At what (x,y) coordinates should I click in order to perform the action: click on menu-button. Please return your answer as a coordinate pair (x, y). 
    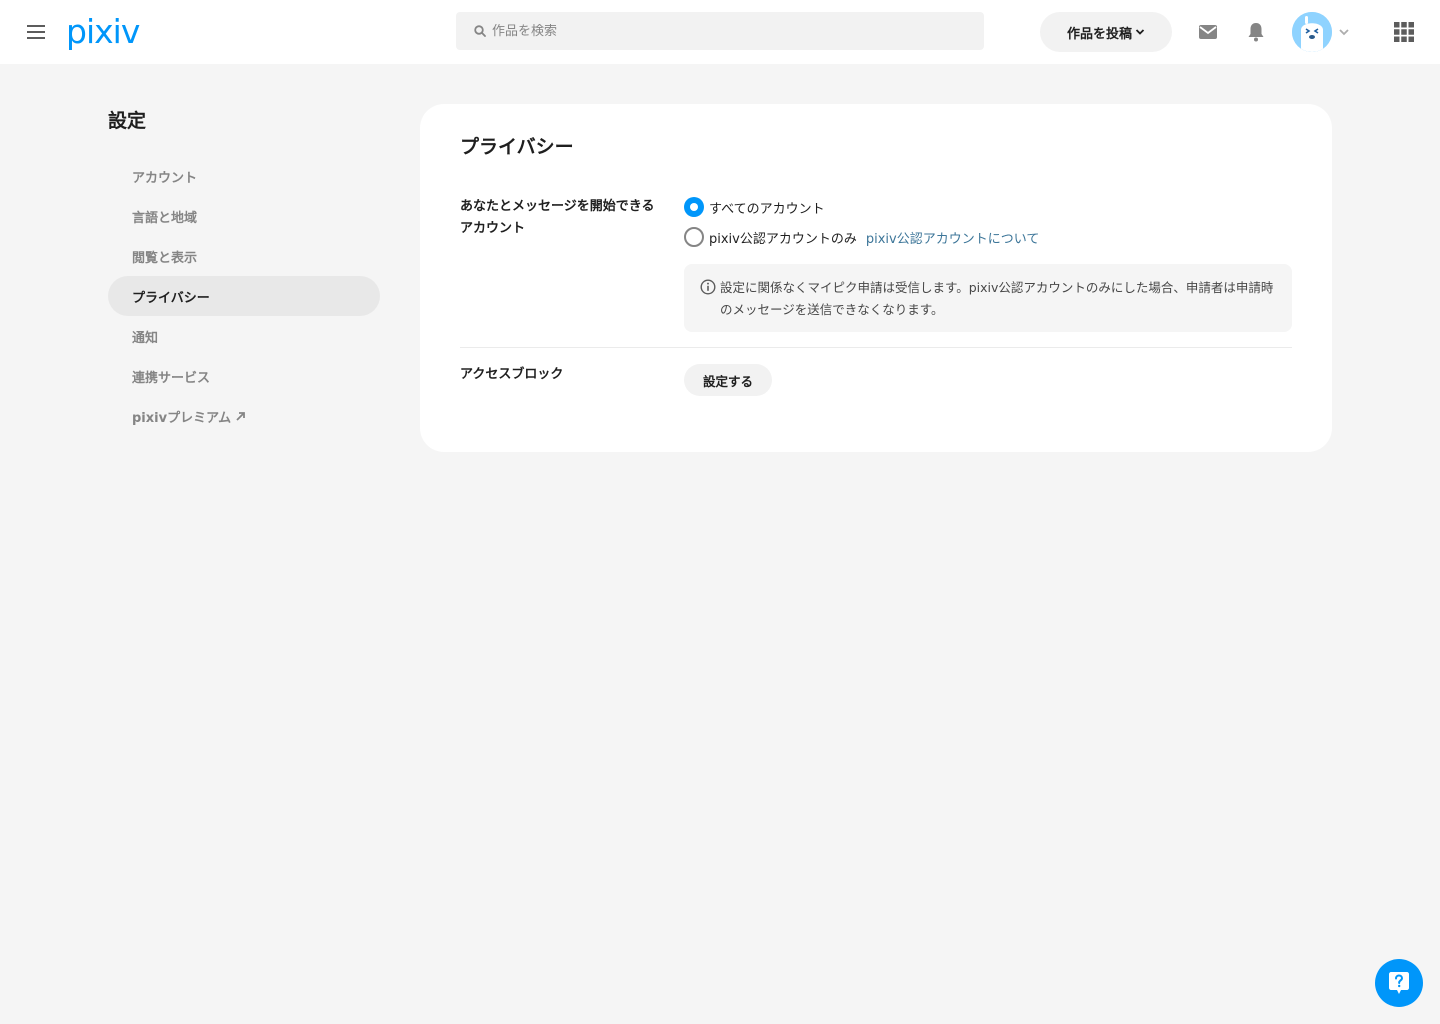
    Looking at the image, I should click on (36, 32).